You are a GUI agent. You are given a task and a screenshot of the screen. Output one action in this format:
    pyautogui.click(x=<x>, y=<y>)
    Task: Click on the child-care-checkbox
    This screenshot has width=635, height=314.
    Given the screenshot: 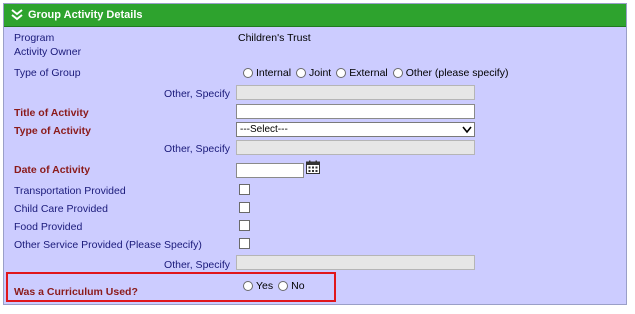 What is the action you would take?
    pyautogui.click(x=244, y=207)
    